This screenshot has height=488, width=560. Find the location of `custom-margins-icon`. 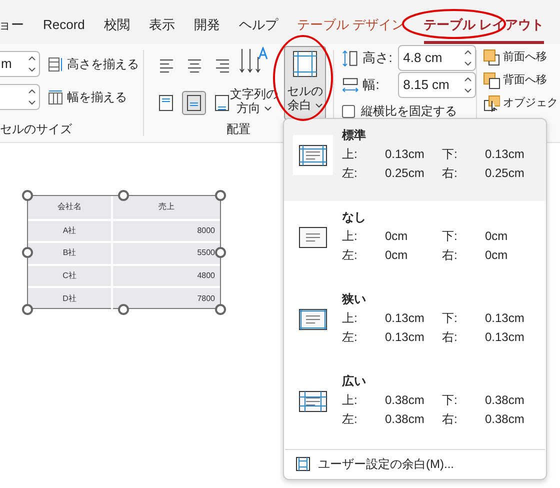

custom-margins-icon is located at coordinates (303, 464).